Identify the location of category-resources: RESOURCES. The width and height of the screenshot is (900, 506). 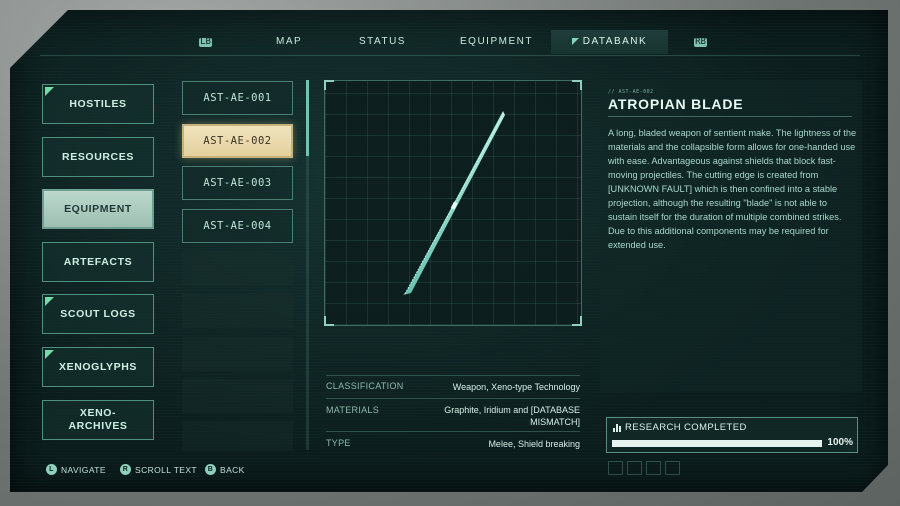
(98, 157).